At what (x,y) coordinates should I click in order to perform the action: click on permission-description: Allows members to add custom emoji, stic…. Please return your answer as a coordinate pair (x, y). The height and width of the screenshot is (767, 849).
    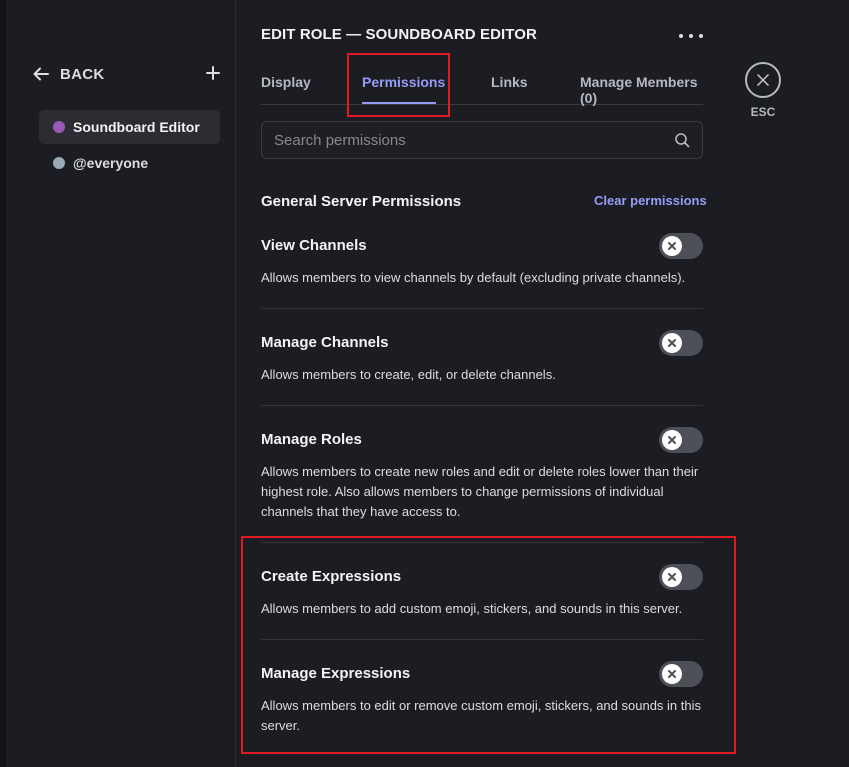
    Looking at the image, I should click on (472, 608).